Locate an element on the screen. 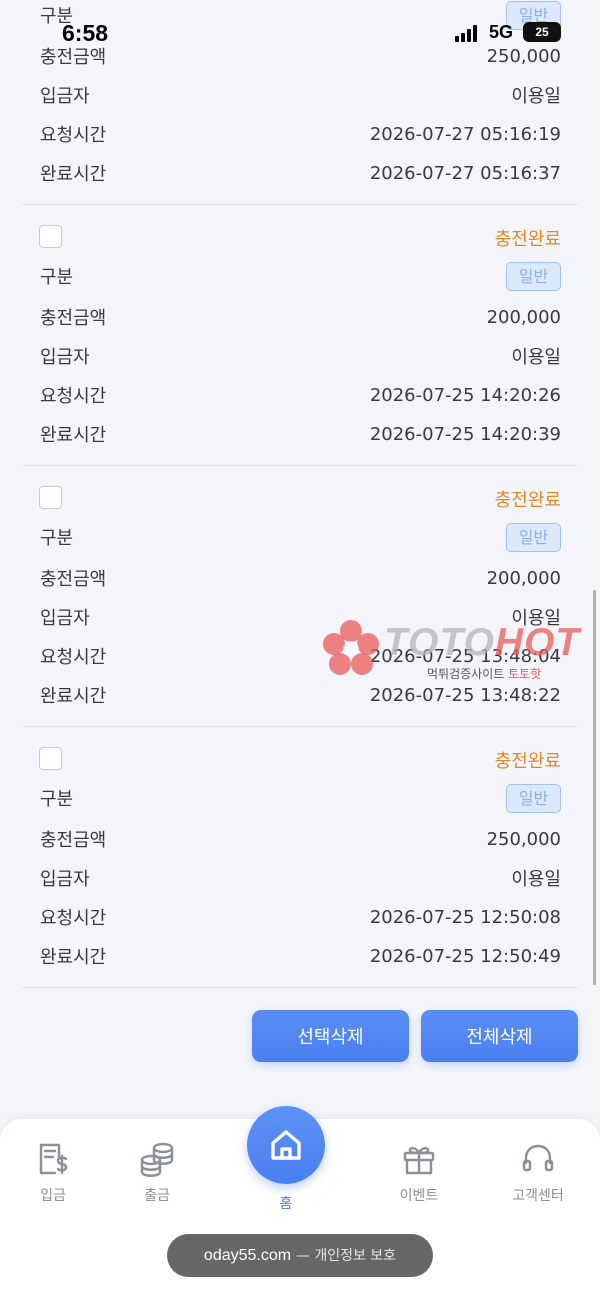  coins-icon is located at coordinates (157, 1159).